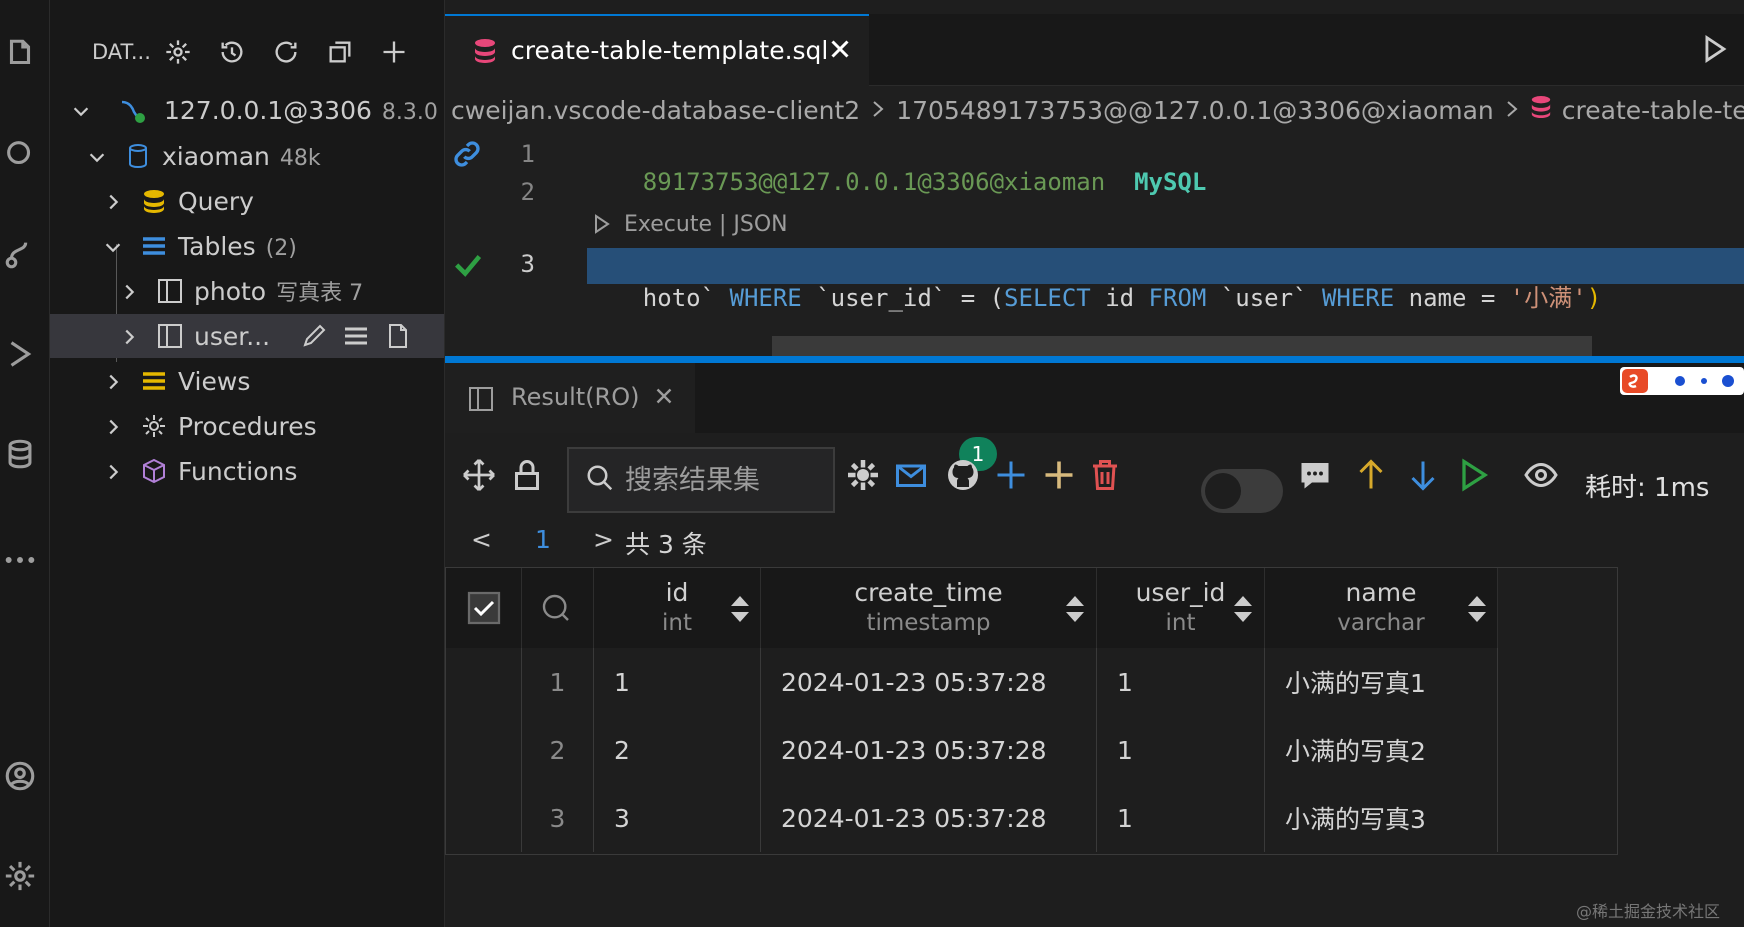 The height and width of the screenshot is (927, 1744). I want to click on table-row: 3 3 2024-01-23 05:37:28 1 小满的写真3, so click(972, 818).